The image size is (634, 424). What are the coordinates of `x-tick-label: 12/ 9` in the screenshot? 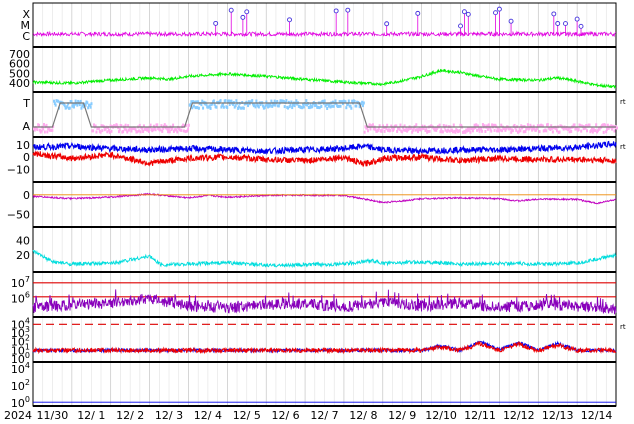 It's located at (402, 415).